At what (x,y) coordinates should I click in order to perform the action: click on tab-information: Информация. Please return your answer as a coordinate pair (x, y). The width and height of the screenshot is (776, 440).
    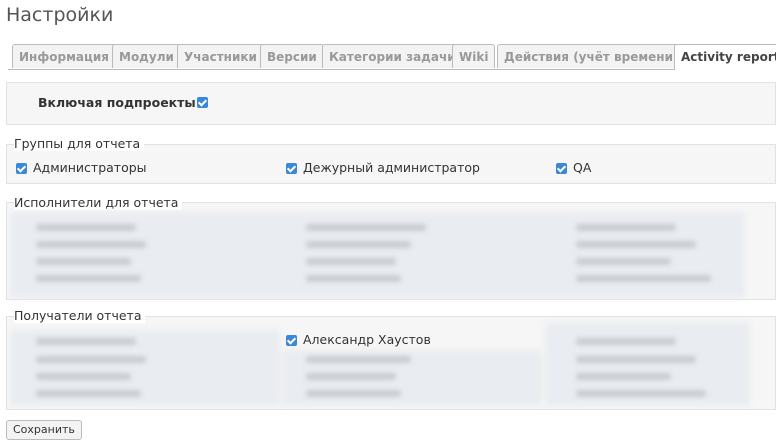
    Looking at the image, I should click on (64, 56).